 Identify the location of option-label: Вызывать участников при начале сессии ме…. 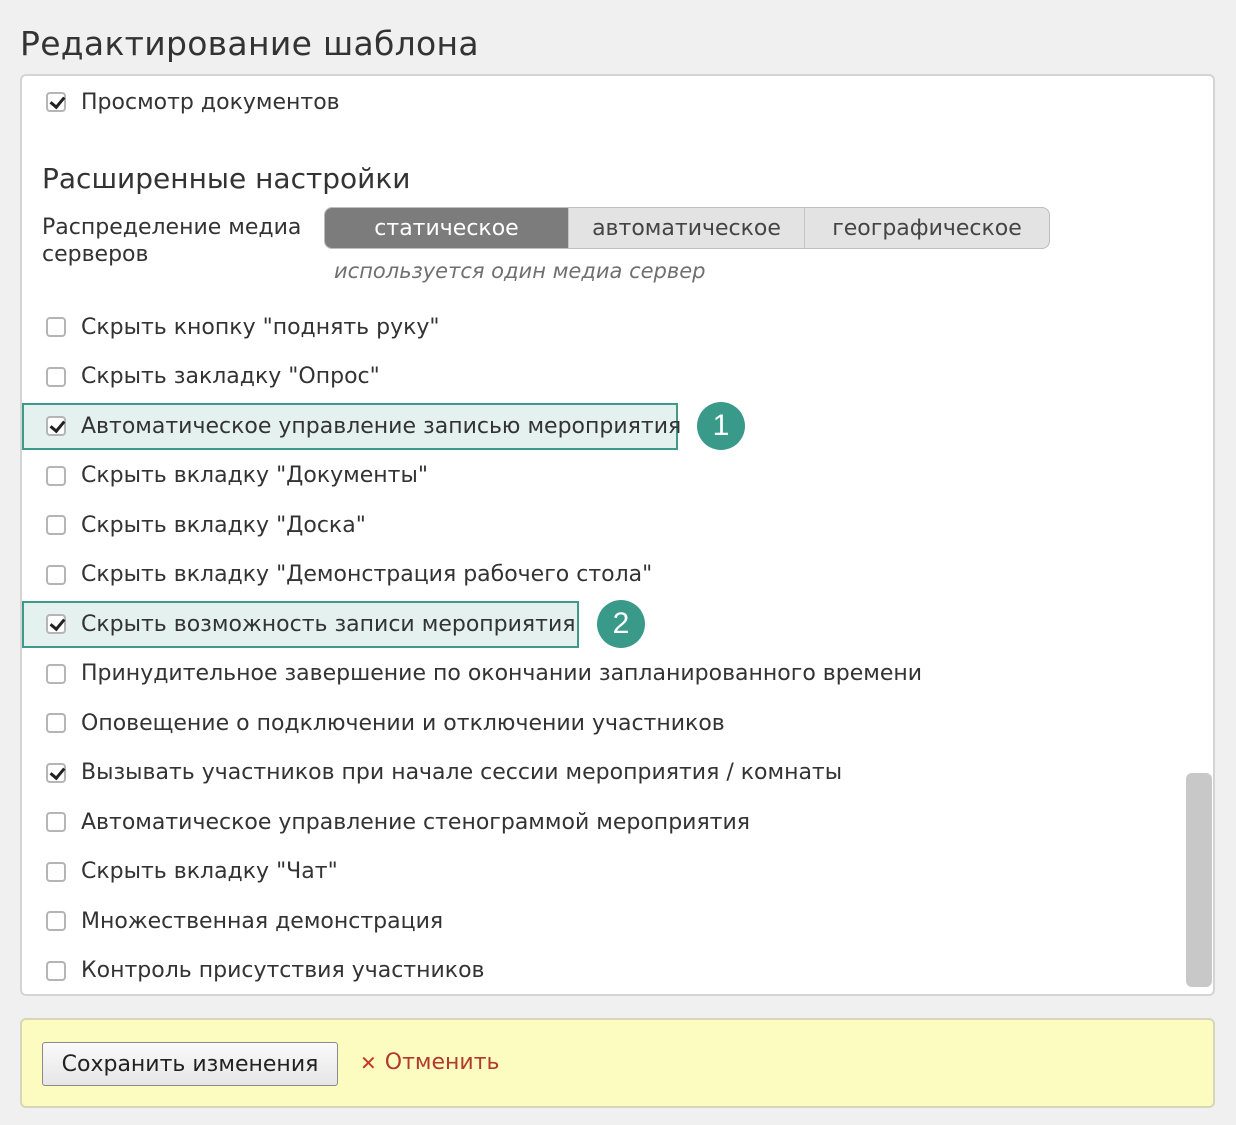
(462, 772).